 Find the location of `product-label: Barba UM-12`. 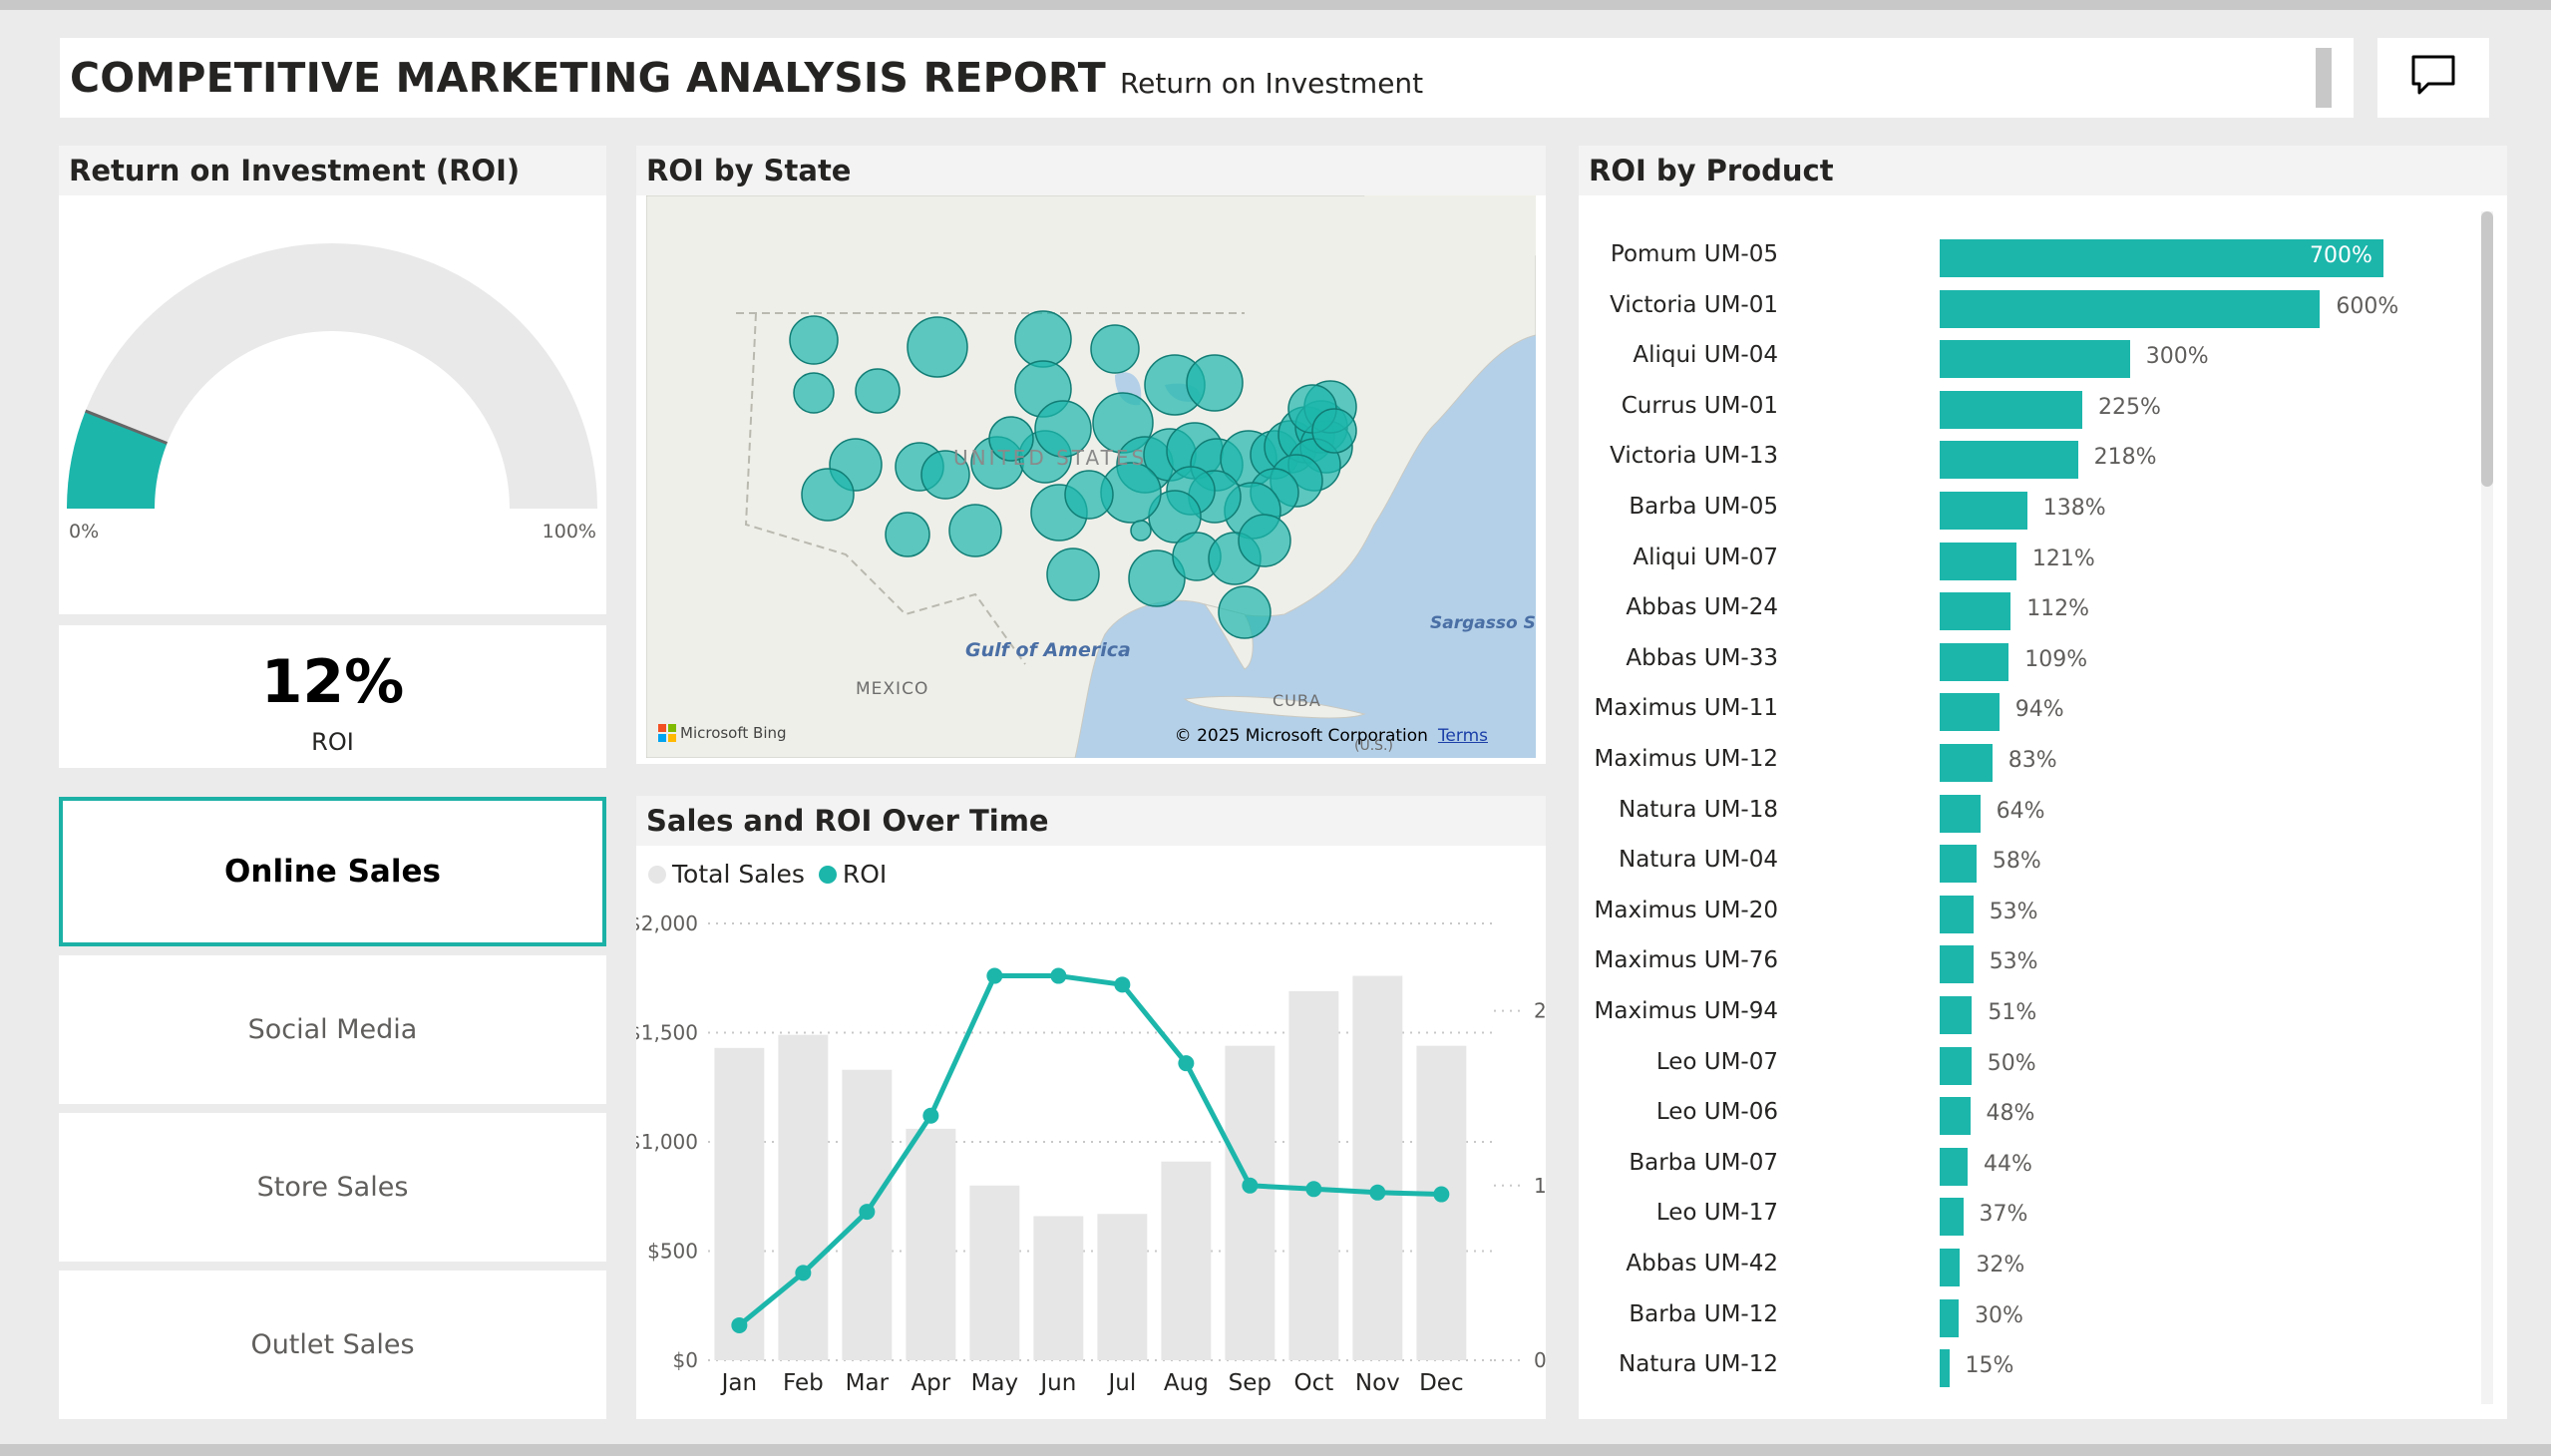

product-label: Barba UM-12 is located at coordinates (1704, 1313).